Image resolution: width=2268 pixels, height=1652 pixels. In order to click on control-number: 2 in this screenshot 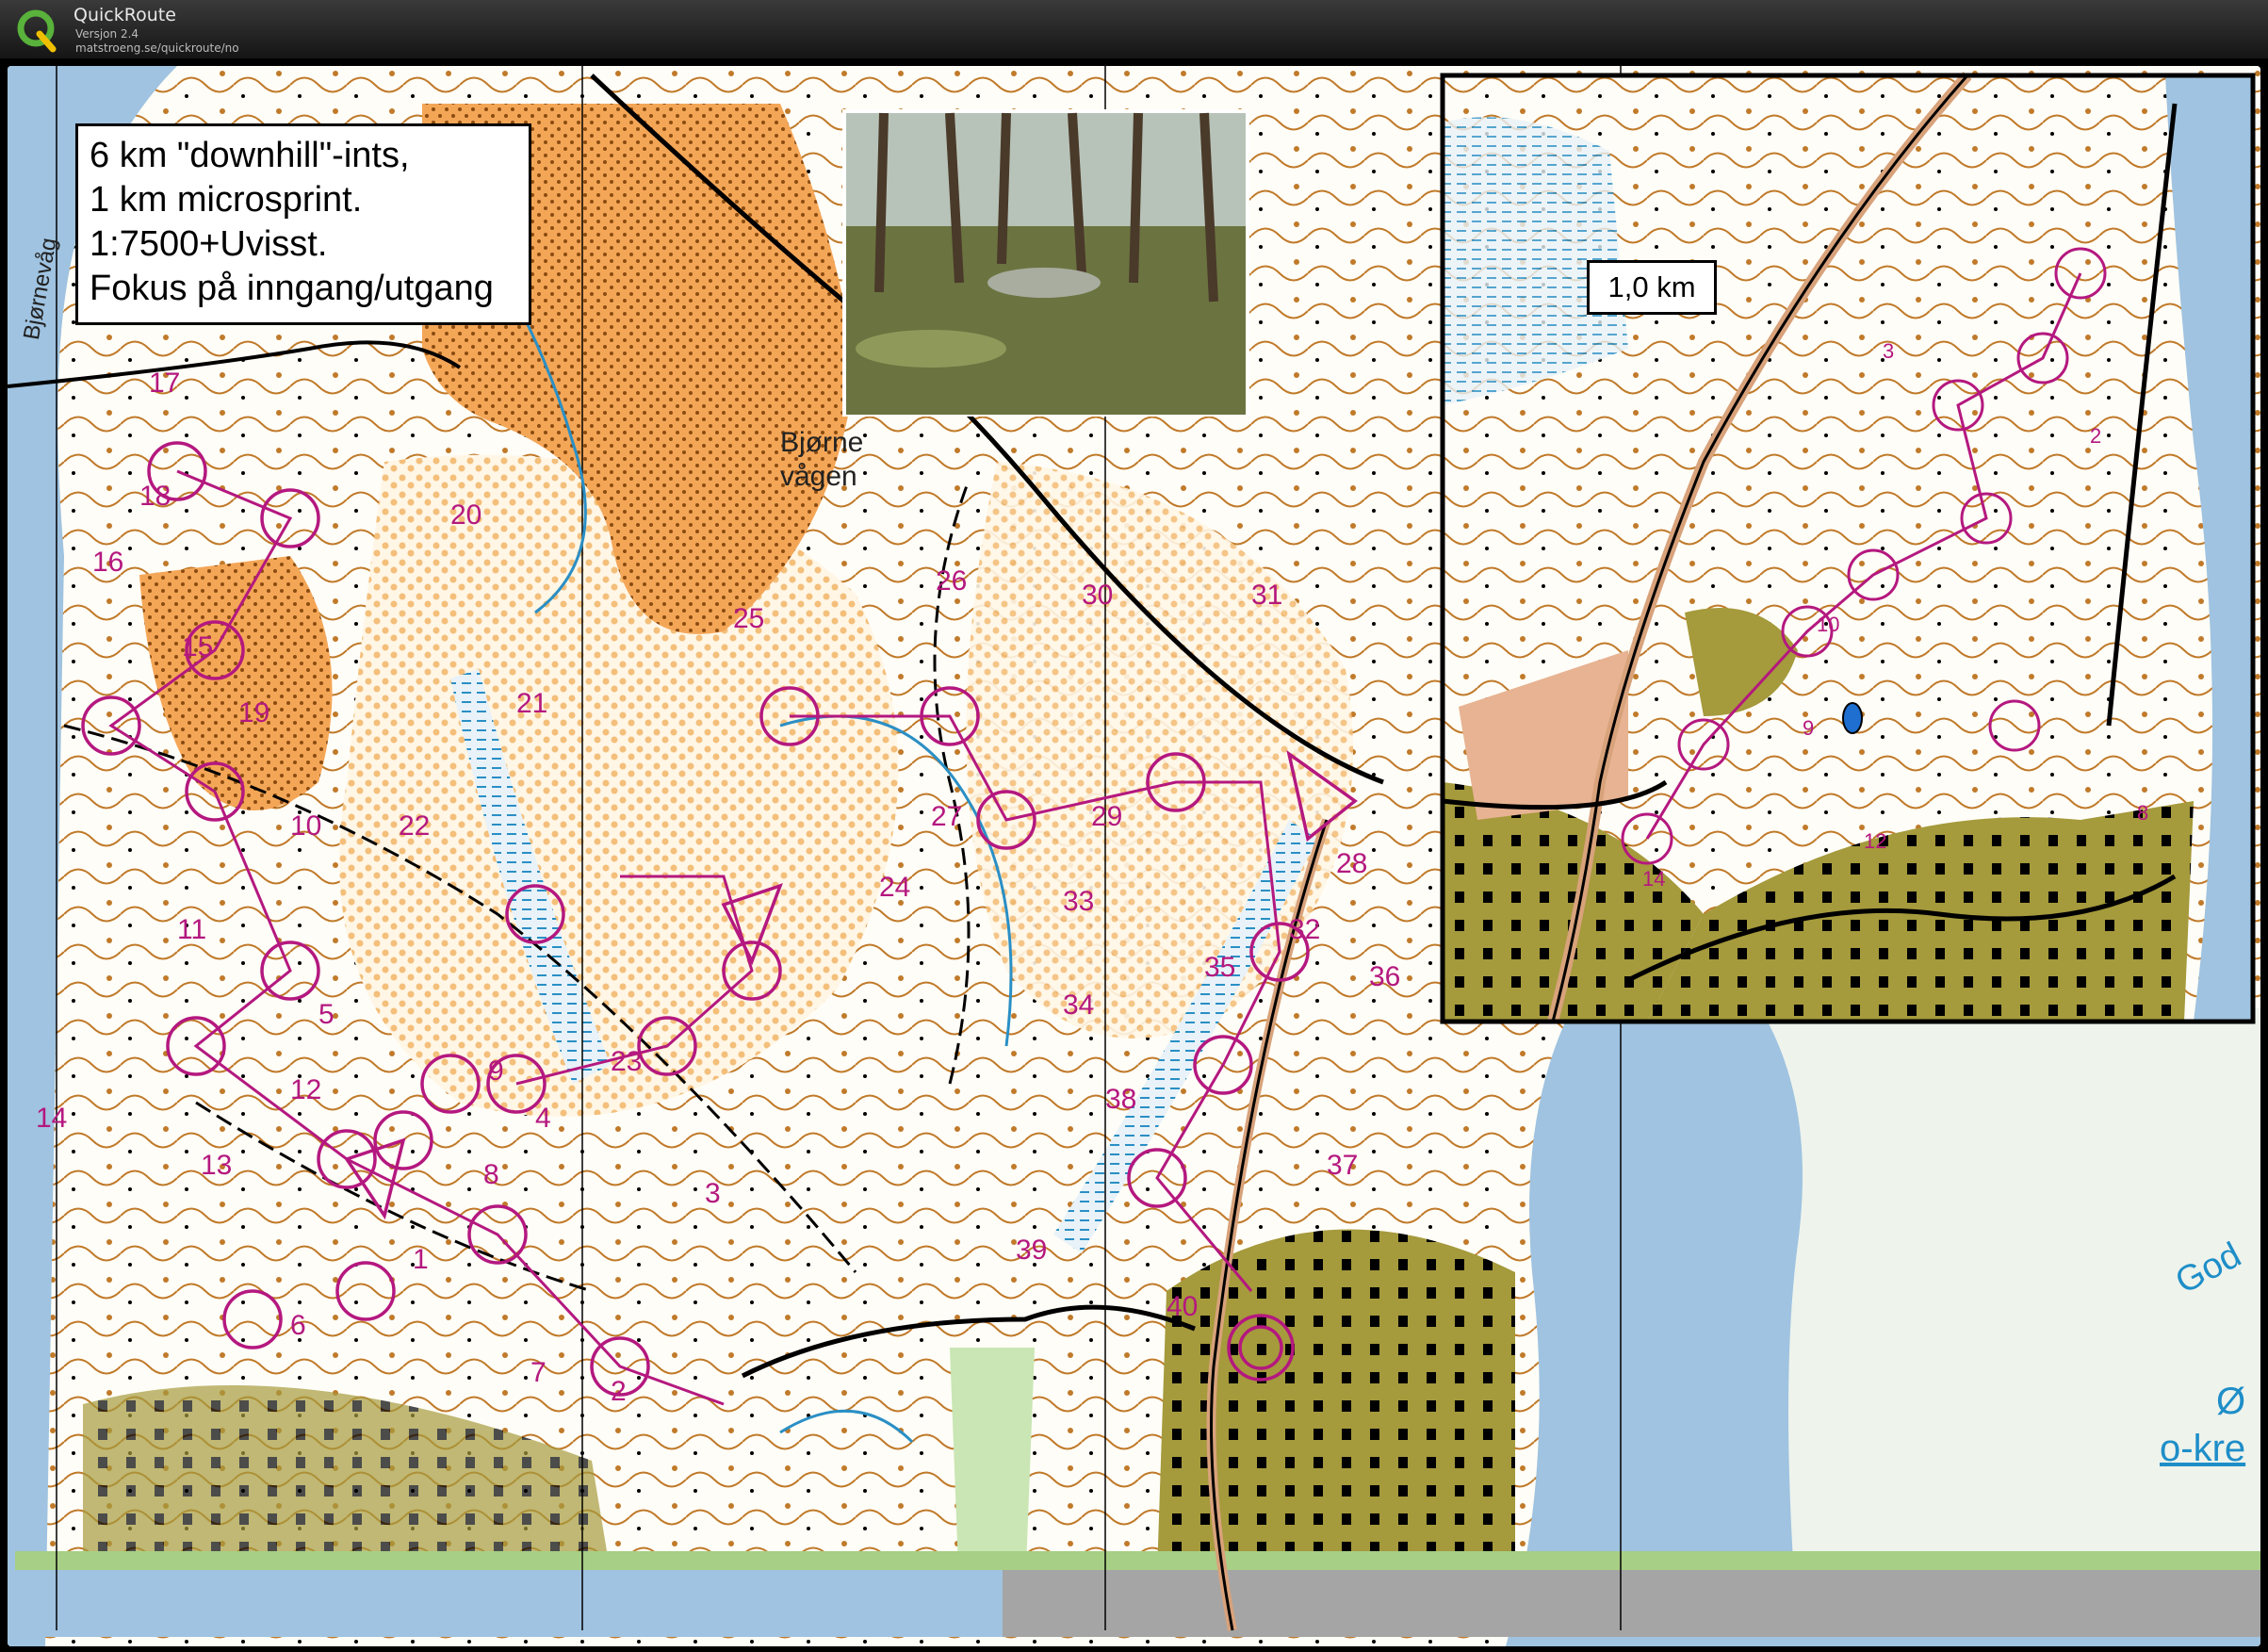, I will do `click(619, 1391)`.